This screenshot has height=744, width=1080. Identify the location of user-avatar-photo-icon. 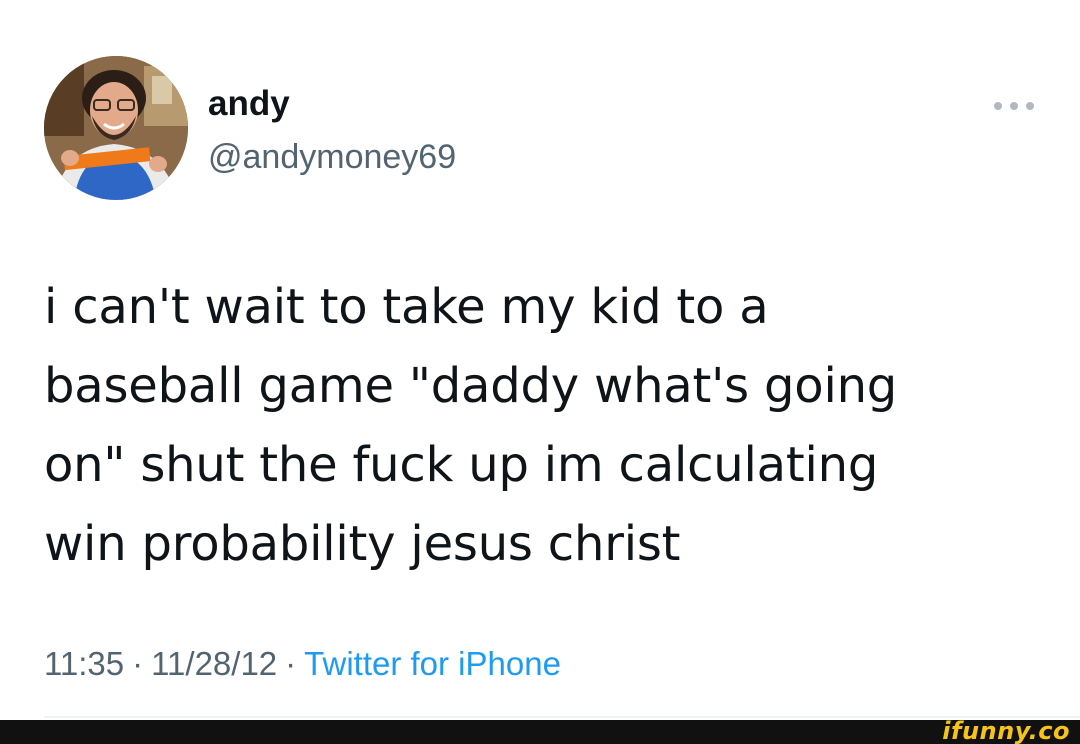
(116, 128).